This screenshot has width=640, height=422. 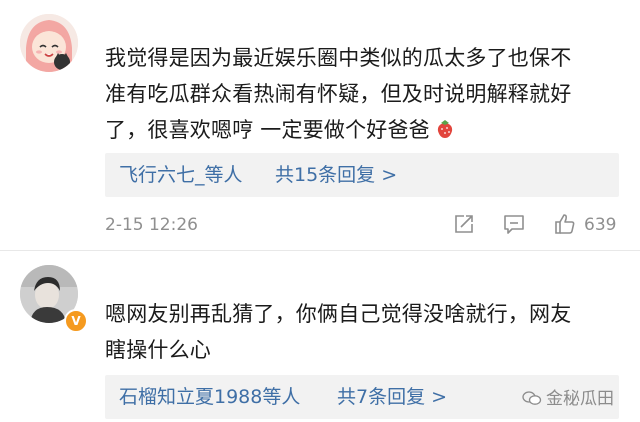 What do you see at coordinates (336, 175) in the screenshot?
I see `reply-count-link: 共15条回复 >` at bounding box center [336, 175].